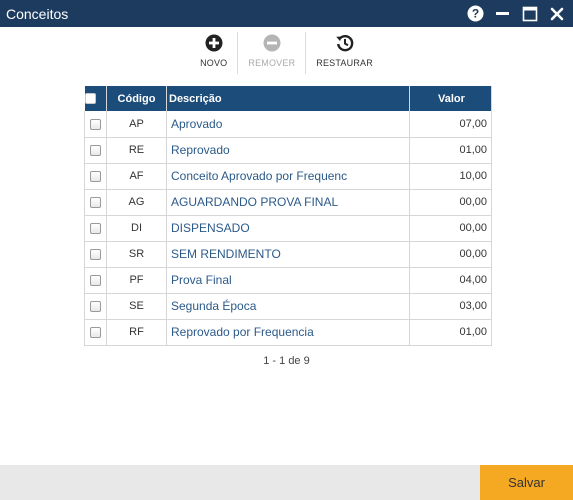  What do you see at coordinates (272, 43) in the screenshot?
I see `minus-circle-icon` at bounding box center [272, 43].